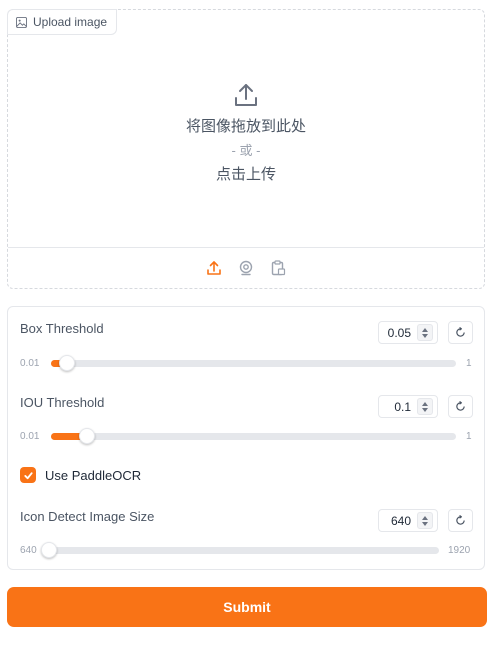 The height and width of the screenshot is (651, 491). I want to click on image-icon, so click(21, 22).